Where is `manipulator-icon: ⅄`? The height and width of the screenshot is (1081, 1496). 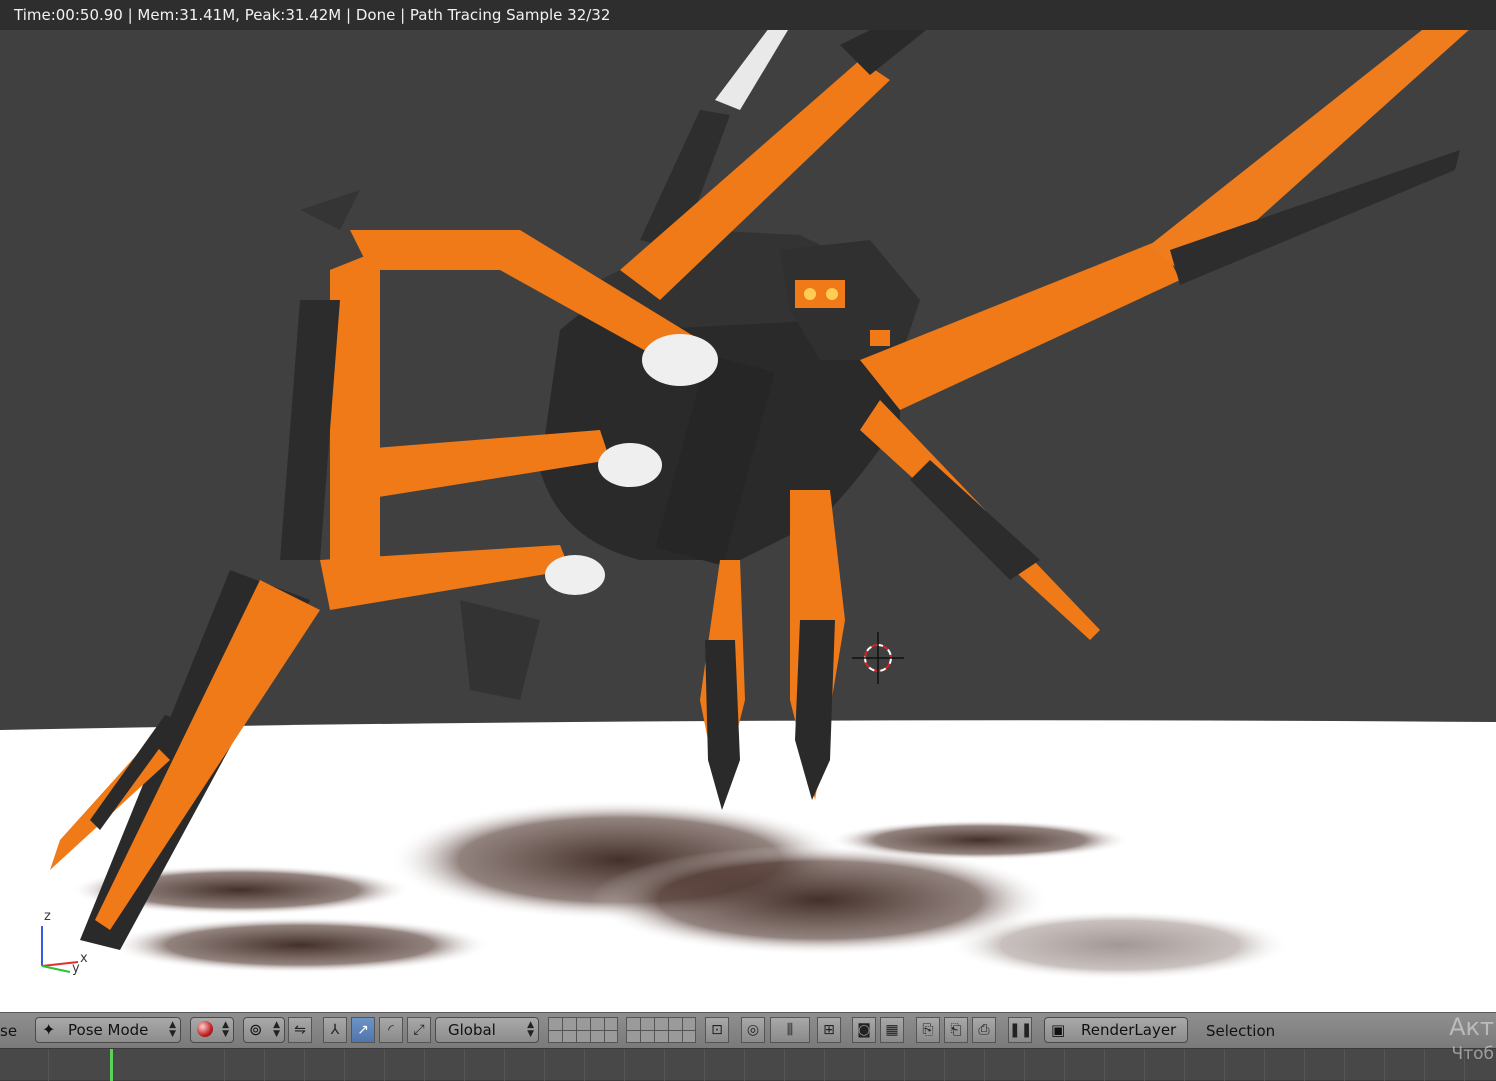 manipulator-icon: ⅄ is located at coordinates (335, 1030).